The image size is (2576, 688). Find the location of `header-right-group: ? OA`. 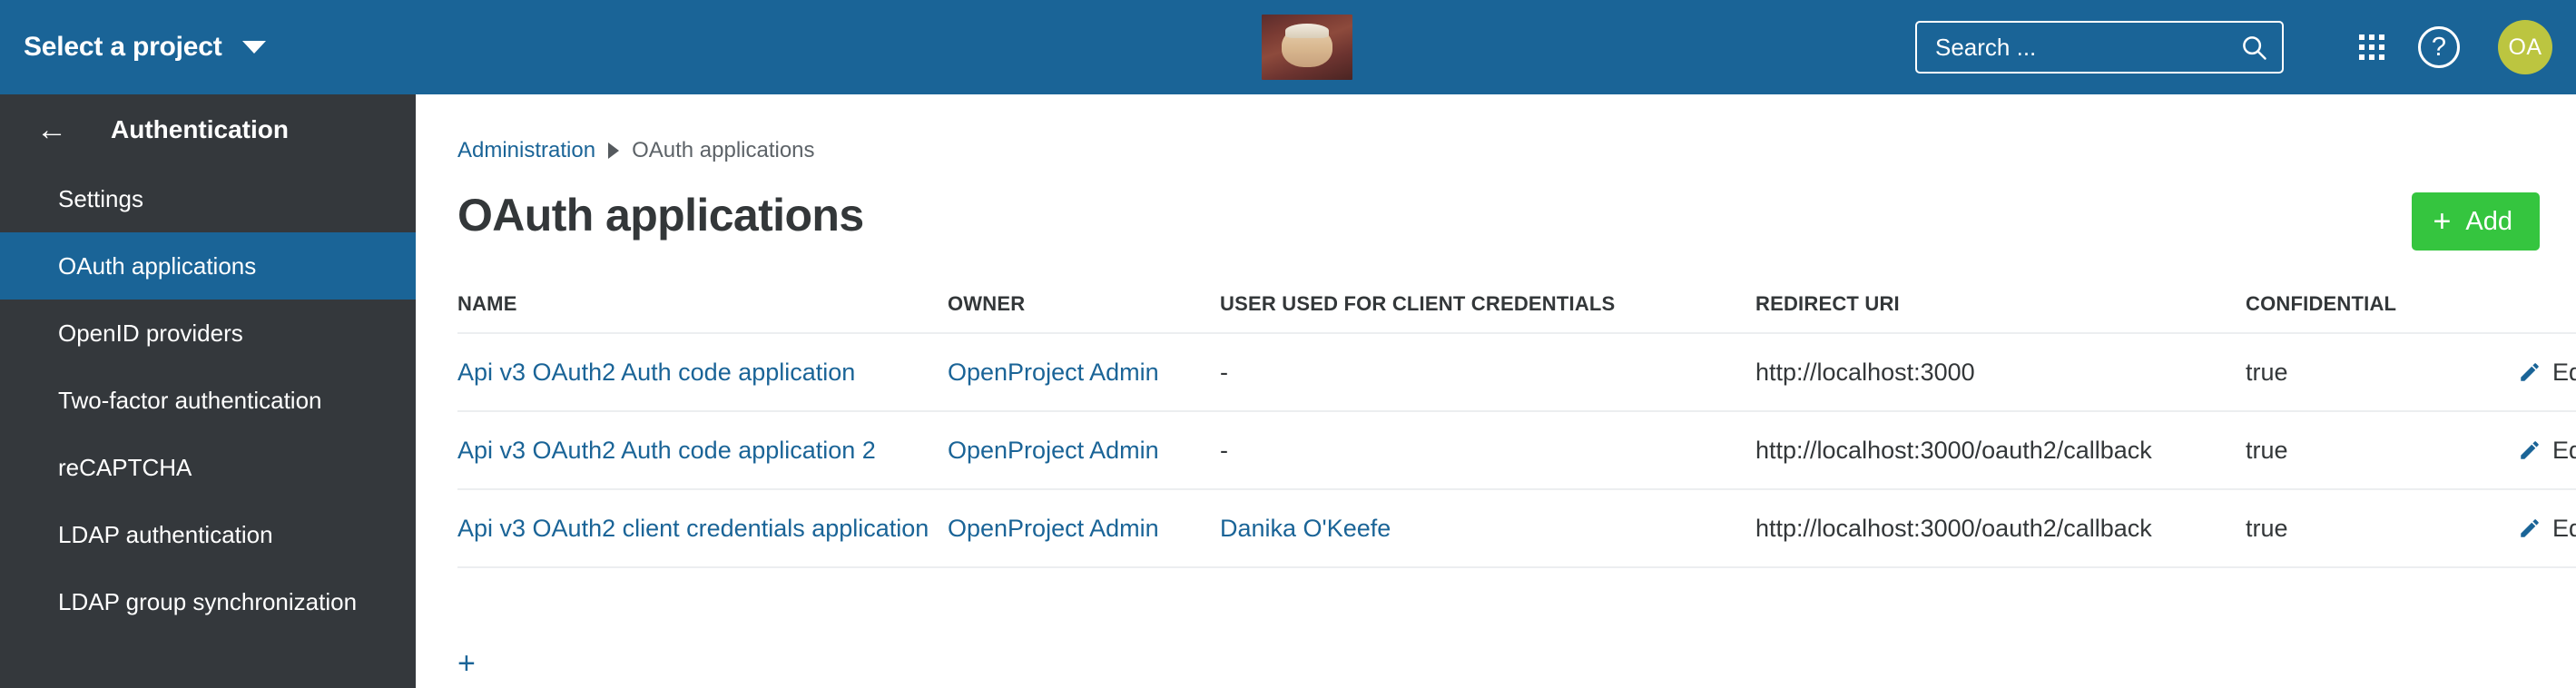

header-right-group: ? OA is located at coordinates (2245, 47).